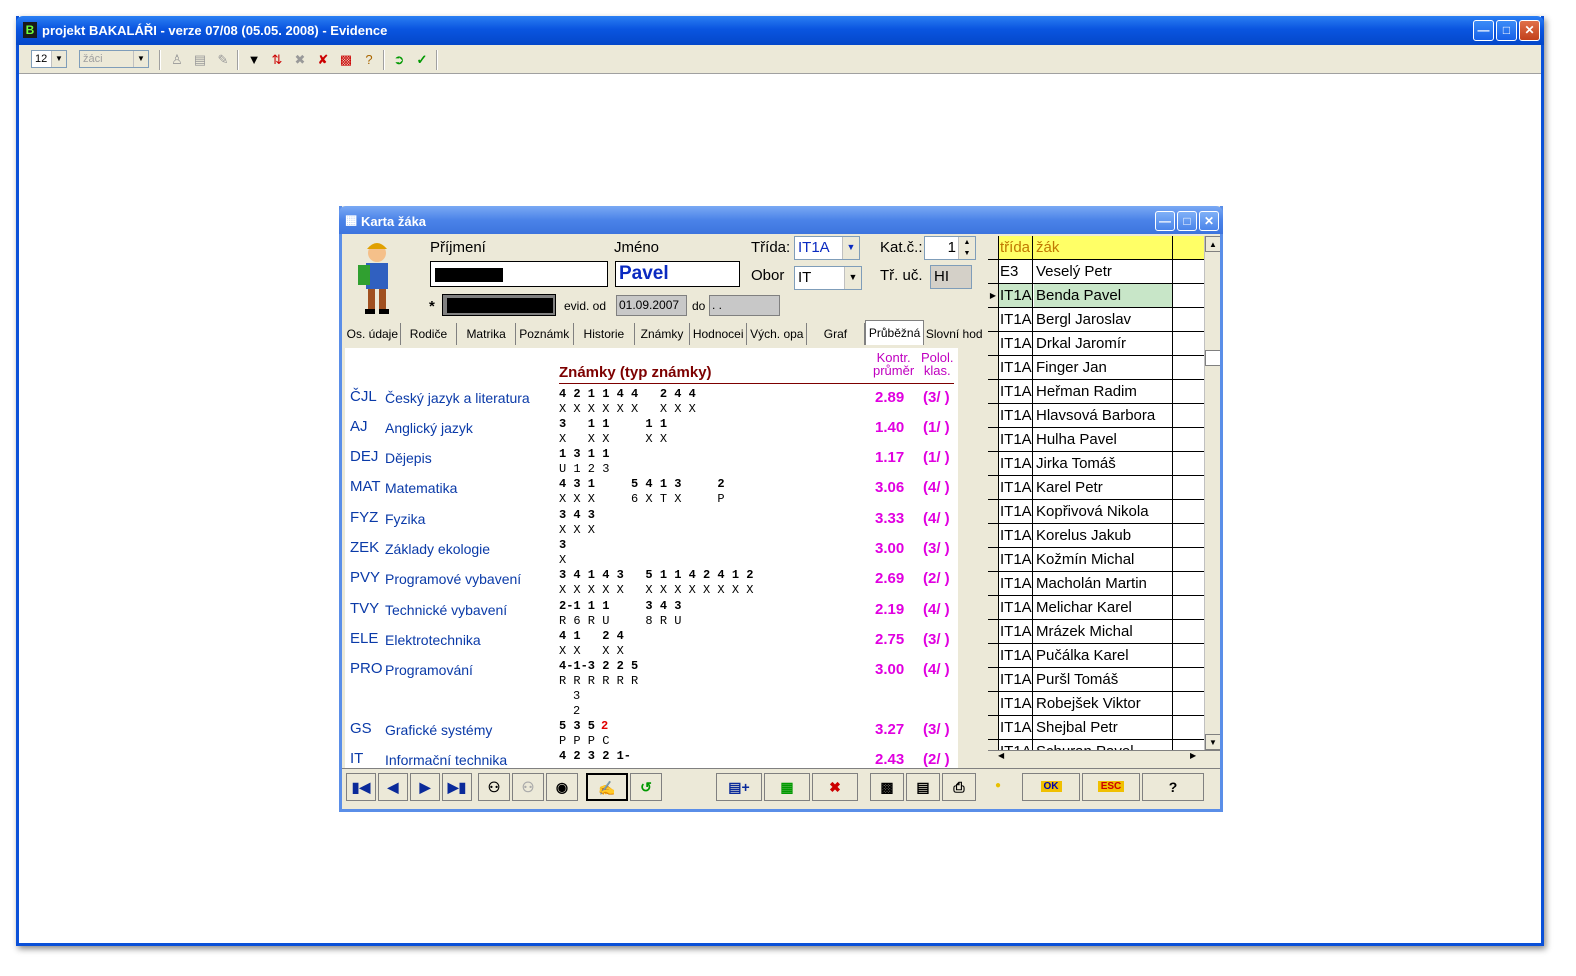  Describe the element at coordinates (827, 248) in the screenshot. I see `class-select: IT1A ▼` at that location.